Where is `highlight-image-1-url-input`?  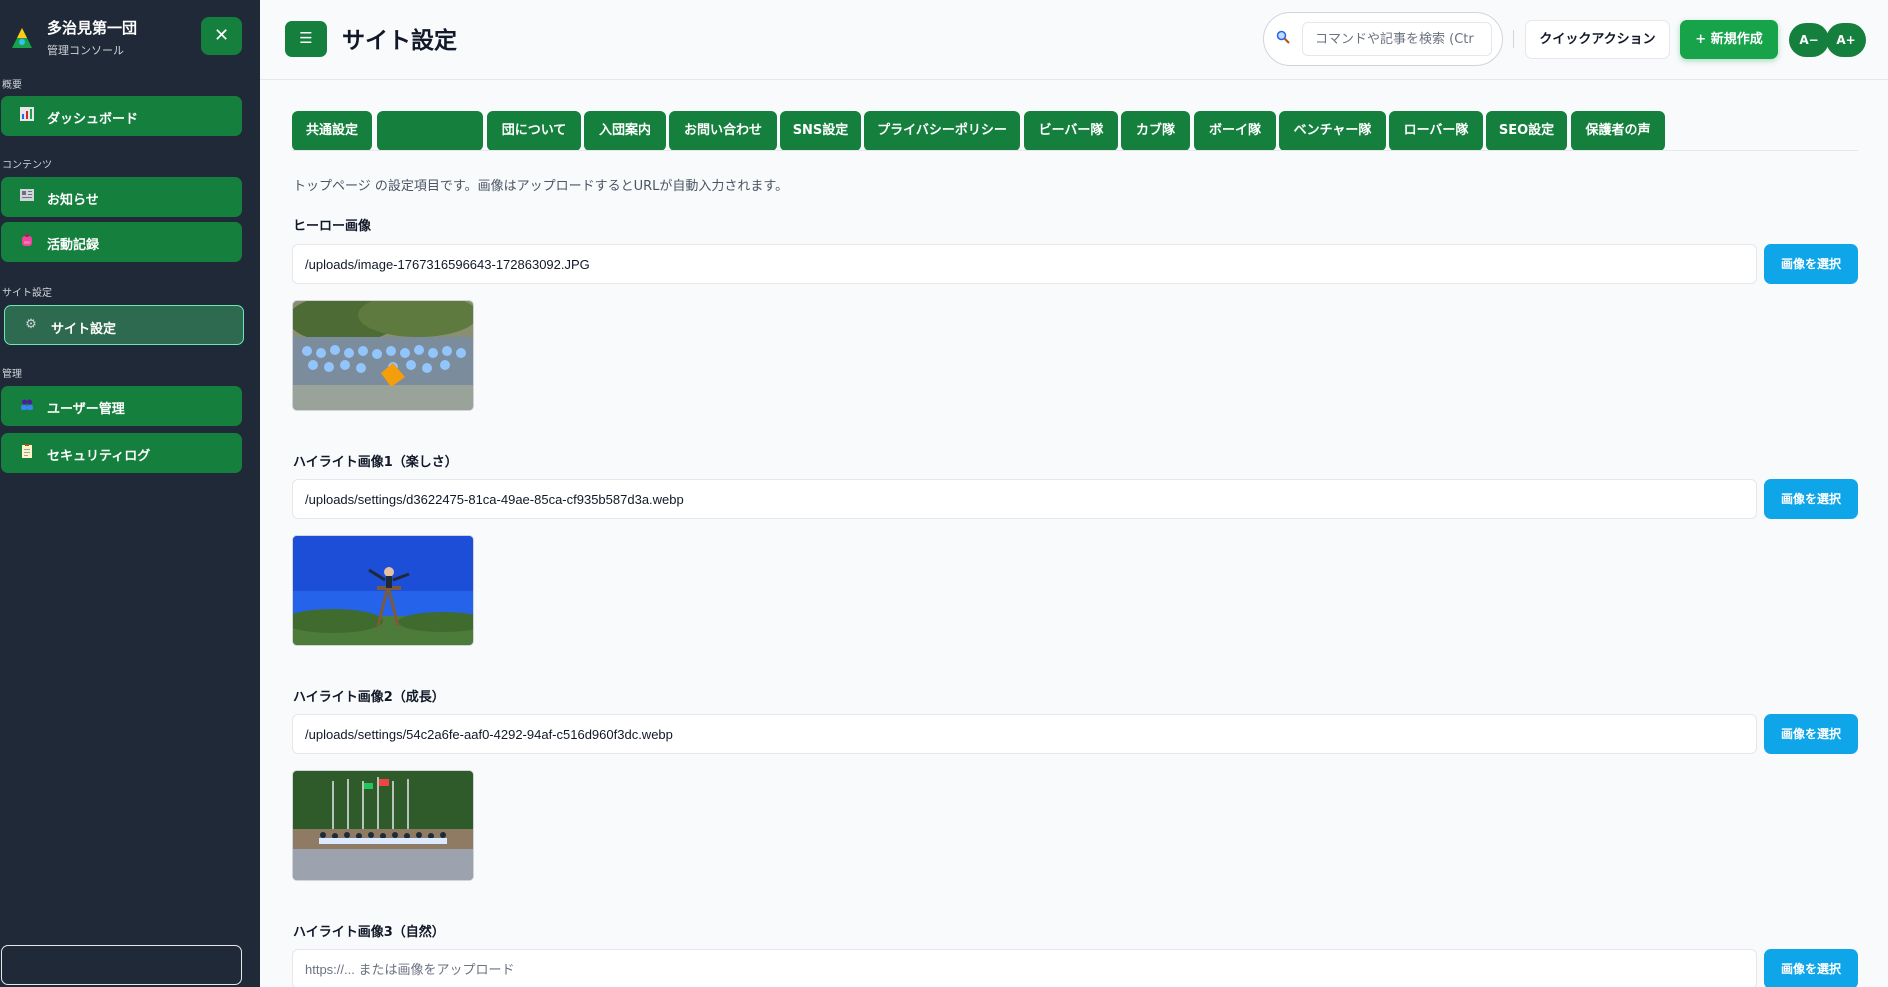 highlight-image-1-url-input is located at coordinates (1024, 499).